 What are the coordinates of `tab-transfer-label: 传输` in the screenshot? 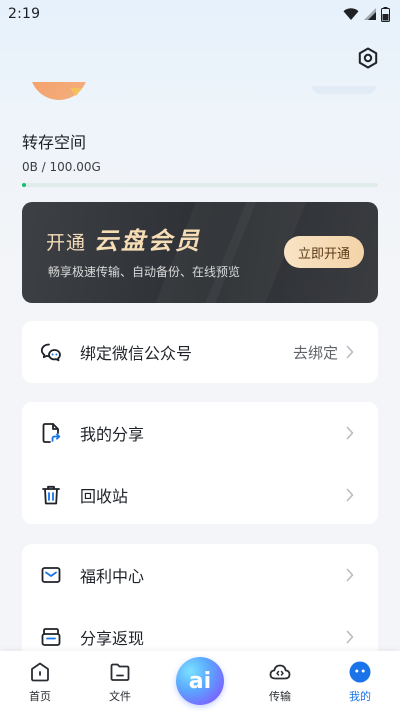 It's located at (280, 696).